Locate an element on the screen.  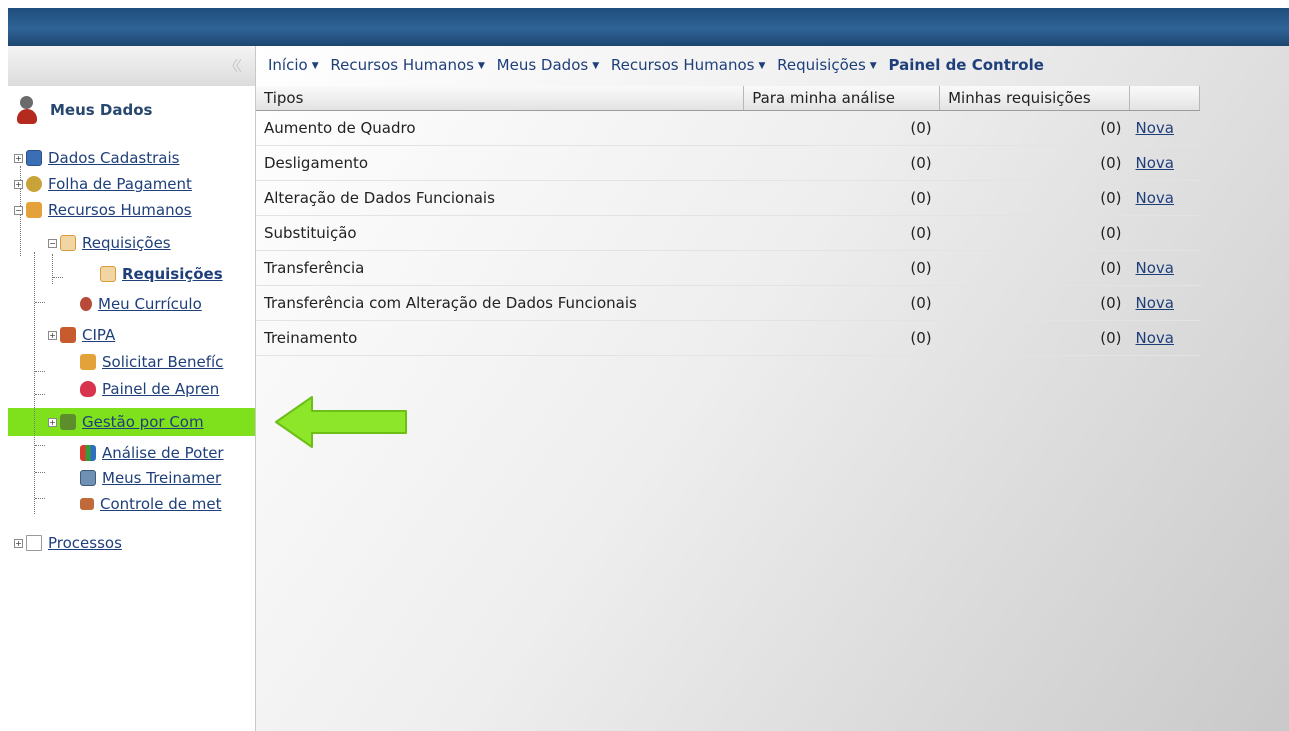
column-header-para-analise: Para minha análise is located at coordinates (842, 98).